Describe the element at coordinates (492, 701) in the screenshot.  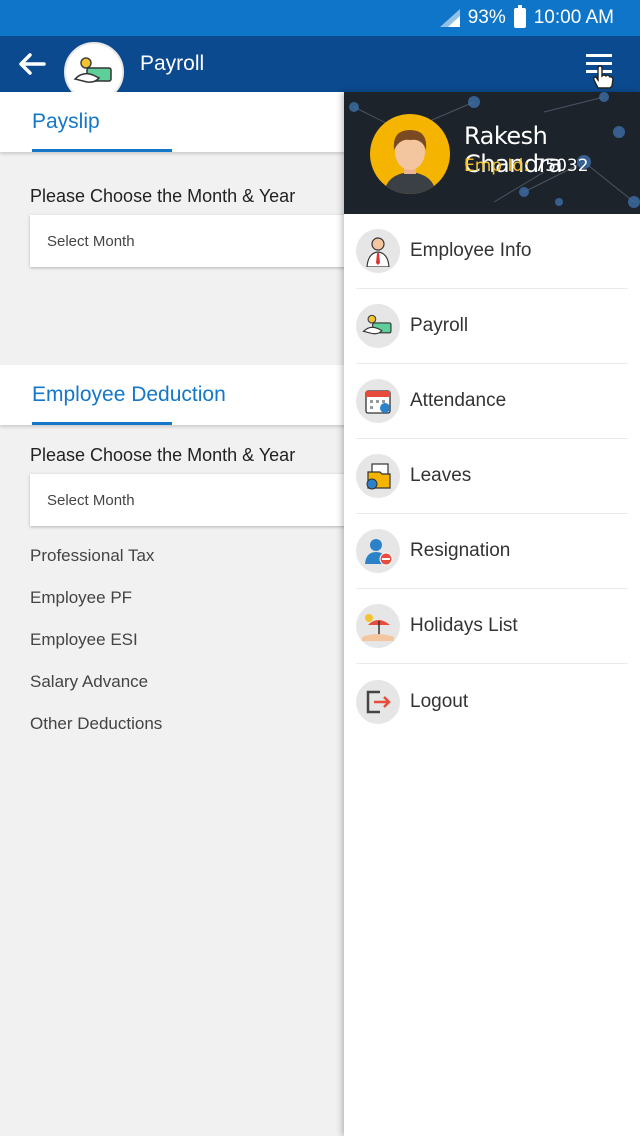
I see `drawer-item-logout: Logout` at that location.